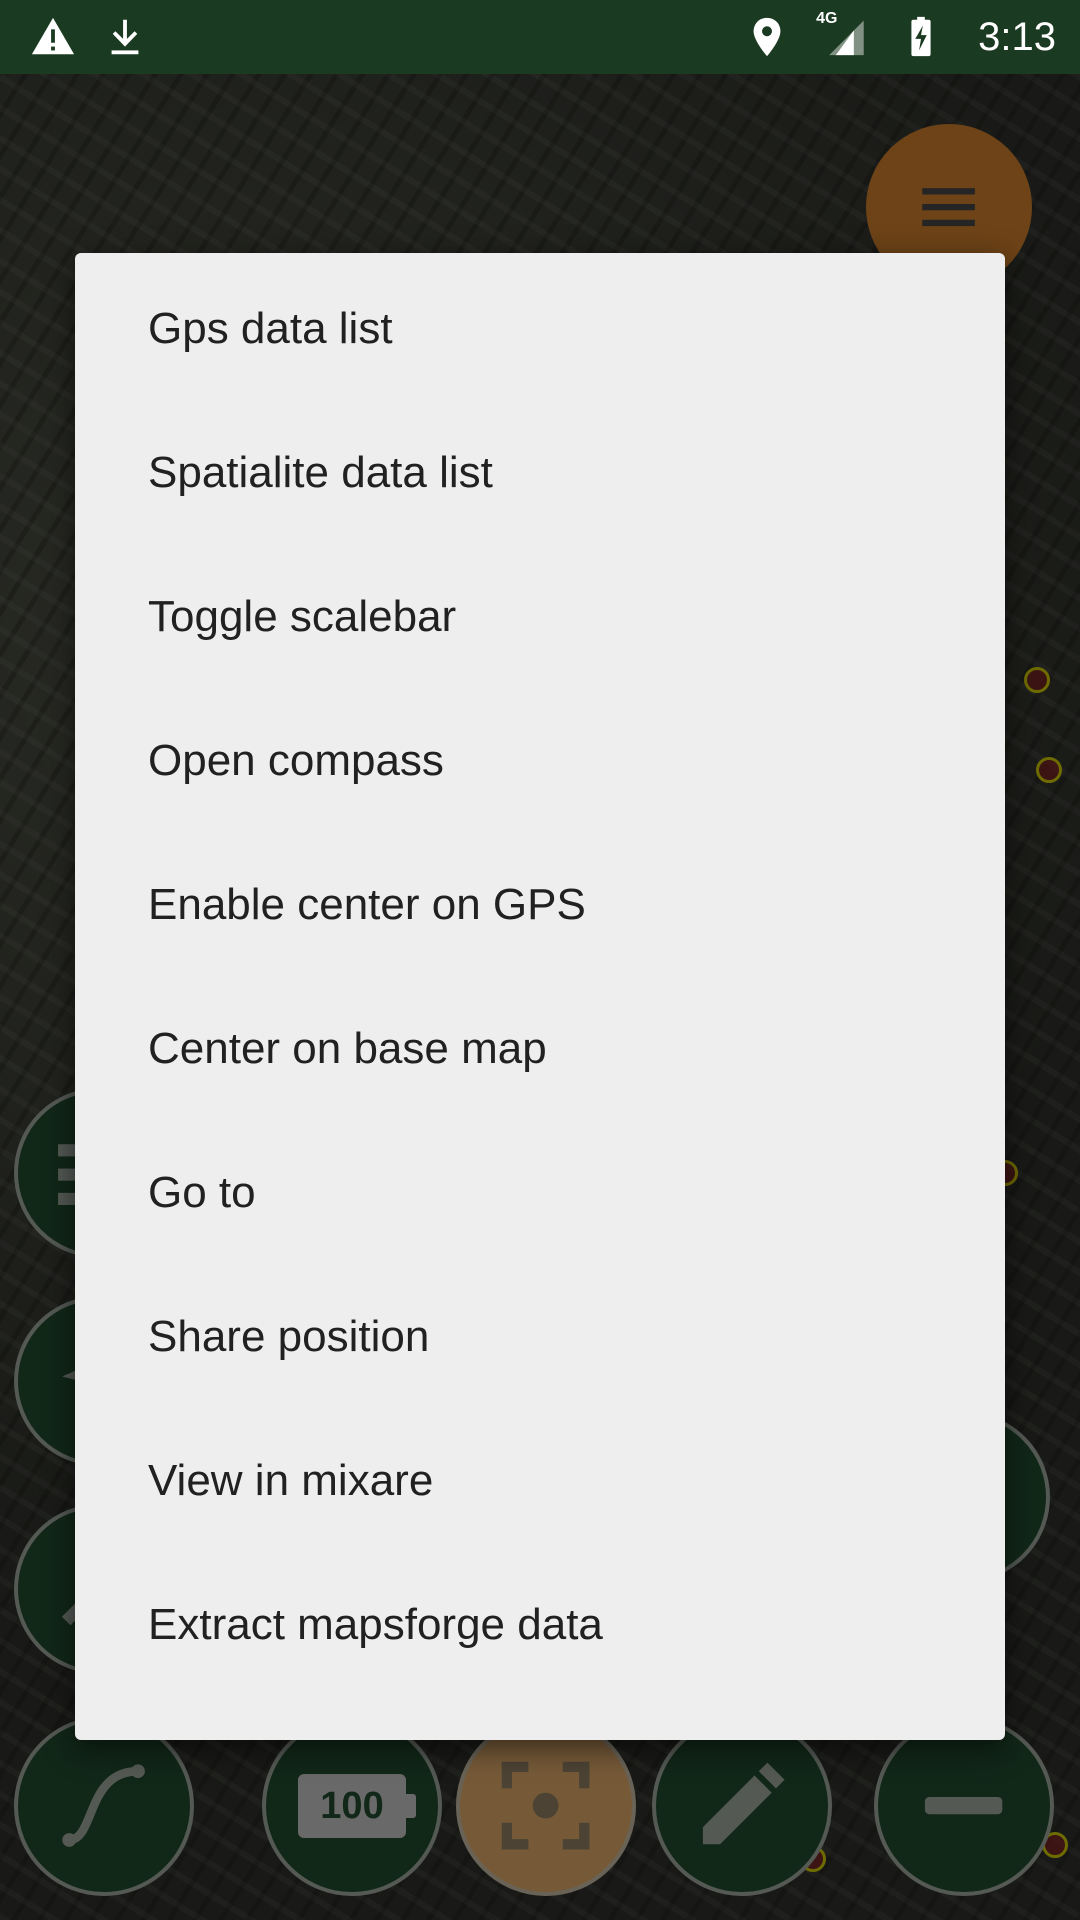 This screenshot has width=1080, height=1920. What do you see at coordinates (767, 37) in the screenshot?
I see `location-pin-icon` at bounding box center [767, 37].